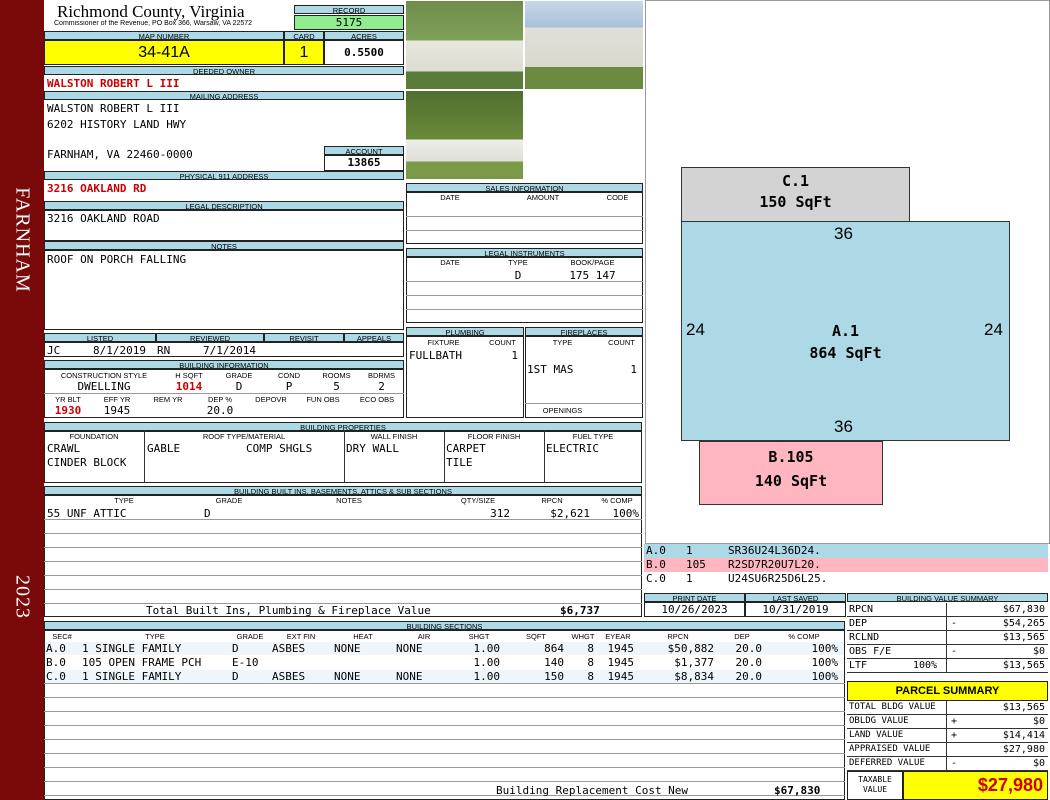 The width and height of the screenshot is (1050, 800). I want to click on last-saved-header: LAST SAVED, so click(795, 597).